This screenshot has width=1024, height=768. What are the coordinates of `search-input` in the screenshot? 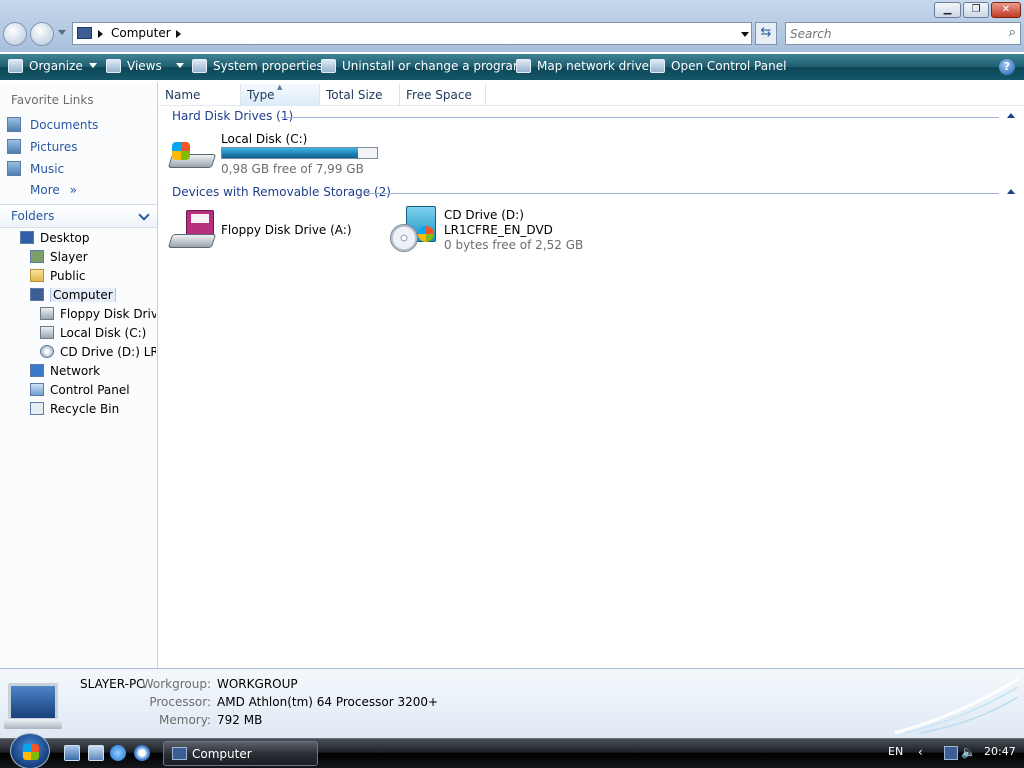 It's located at (890, 33).